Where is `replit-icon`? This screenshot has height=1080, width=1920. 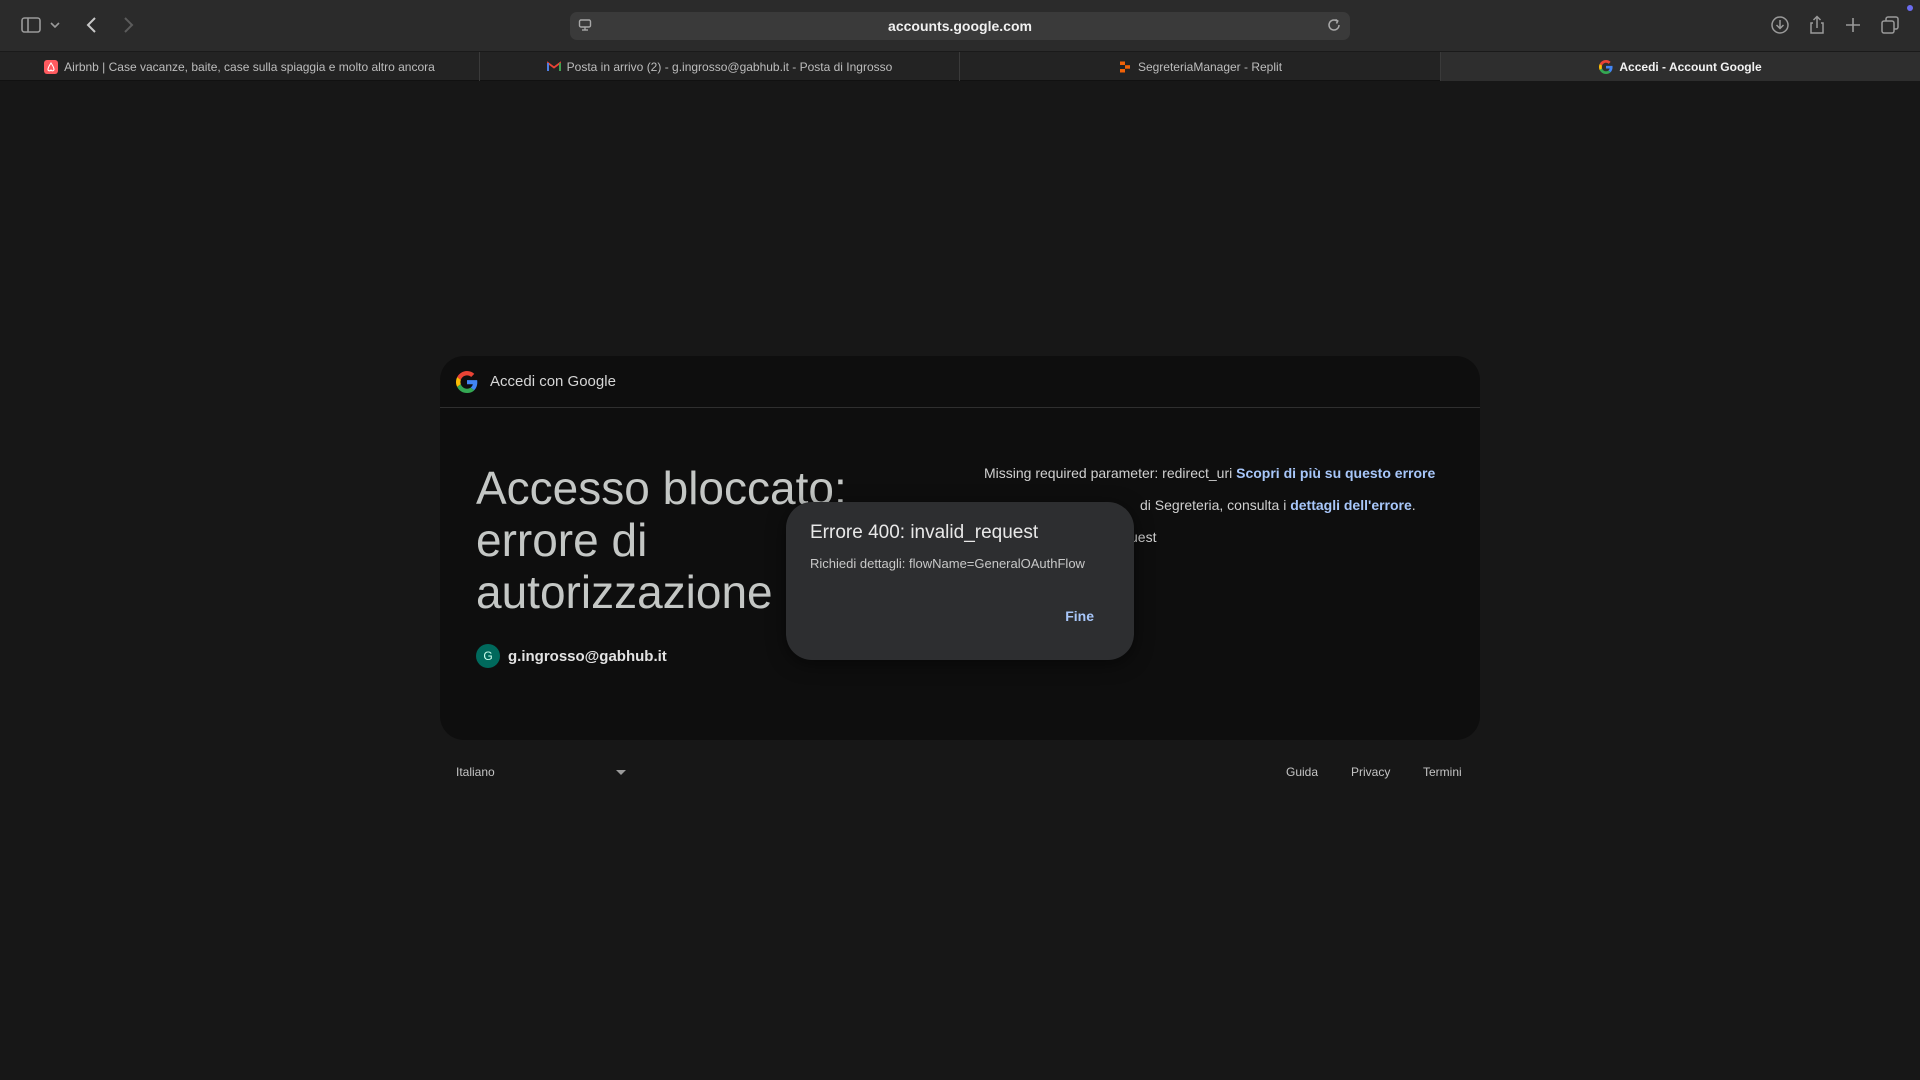 replit-icon is located at coordinates (1125, 67).